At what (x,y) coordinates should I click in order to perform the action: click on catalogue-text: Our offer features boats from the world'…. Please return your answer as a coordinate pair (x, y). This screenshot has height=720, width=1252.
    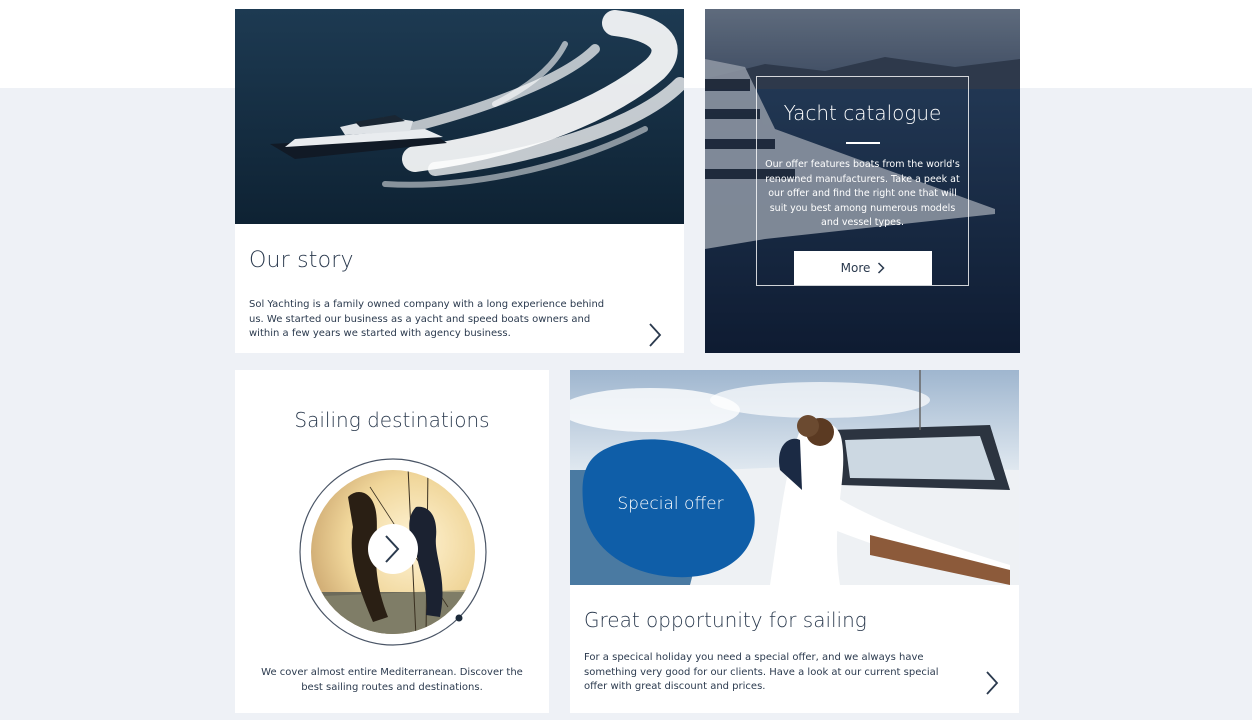
    Looking at the image, I should click on (862, 193).